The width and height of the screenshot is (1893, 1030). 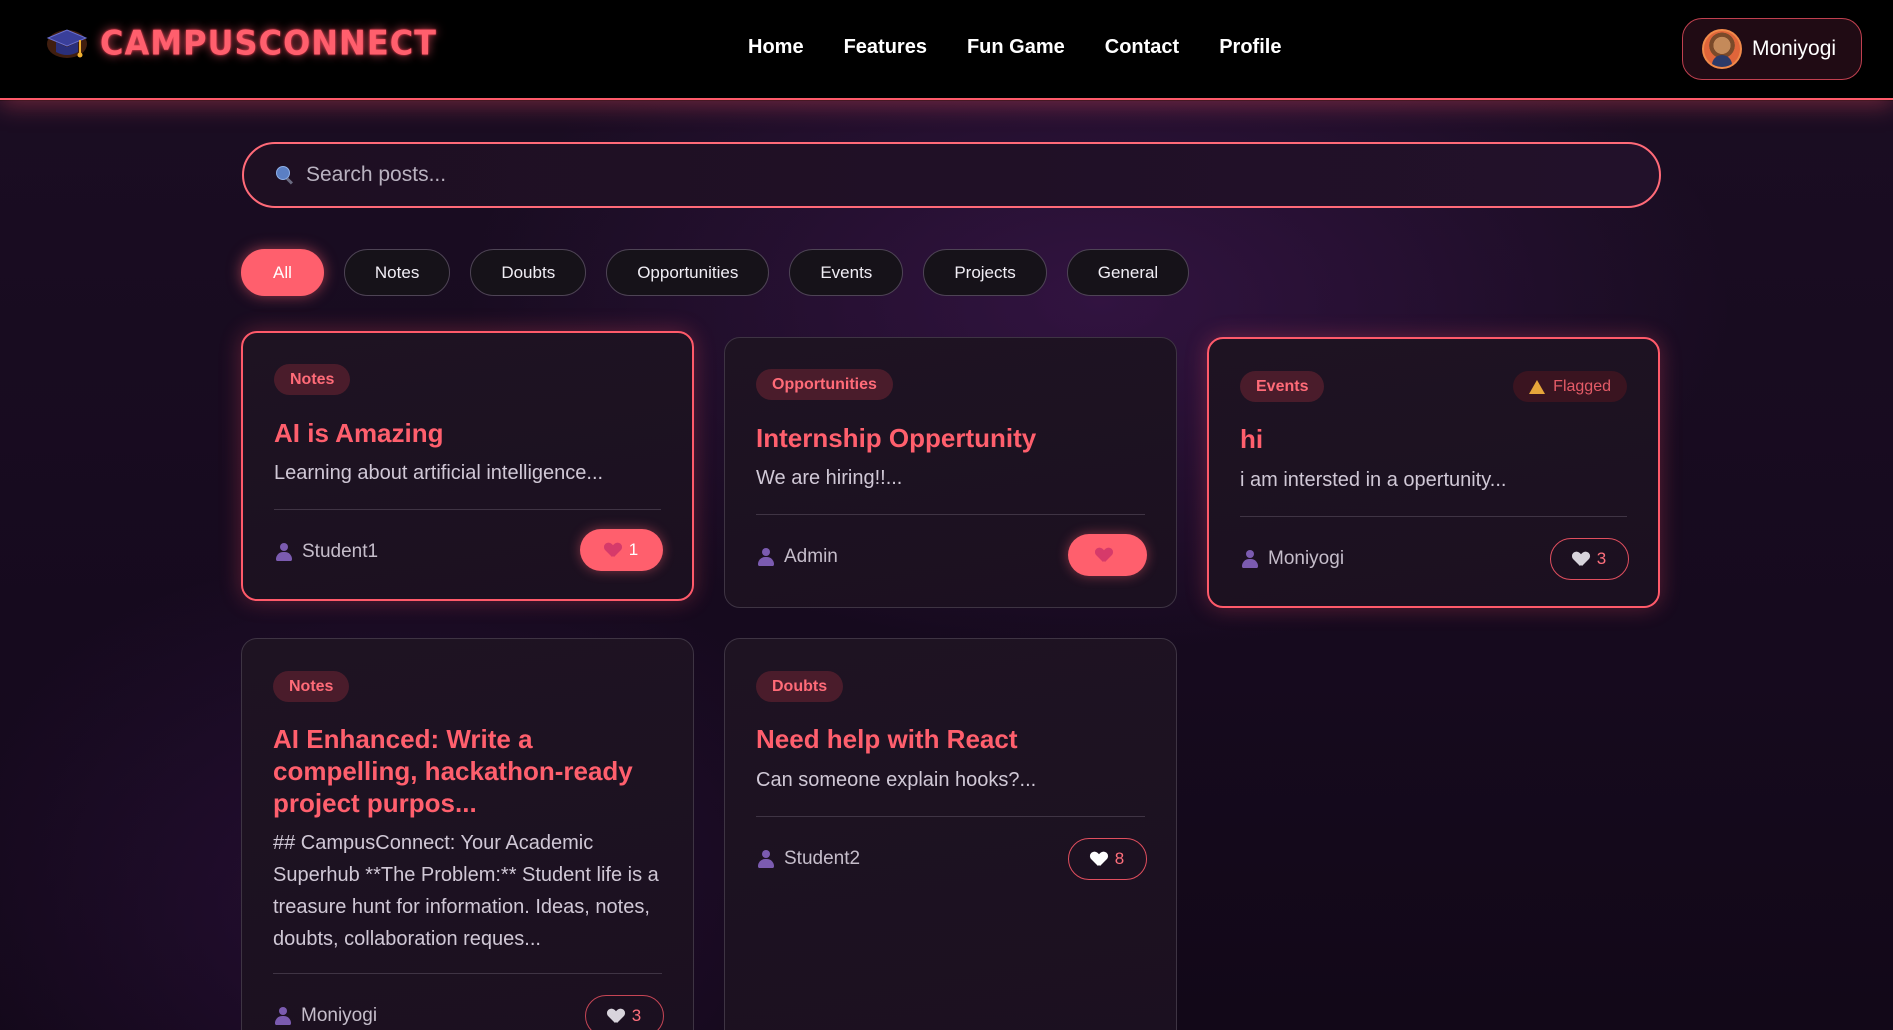 What do you see at coordinates (621, 550) in the screenshot?
I see `like-button: 1` at bounding box center [621, 550].